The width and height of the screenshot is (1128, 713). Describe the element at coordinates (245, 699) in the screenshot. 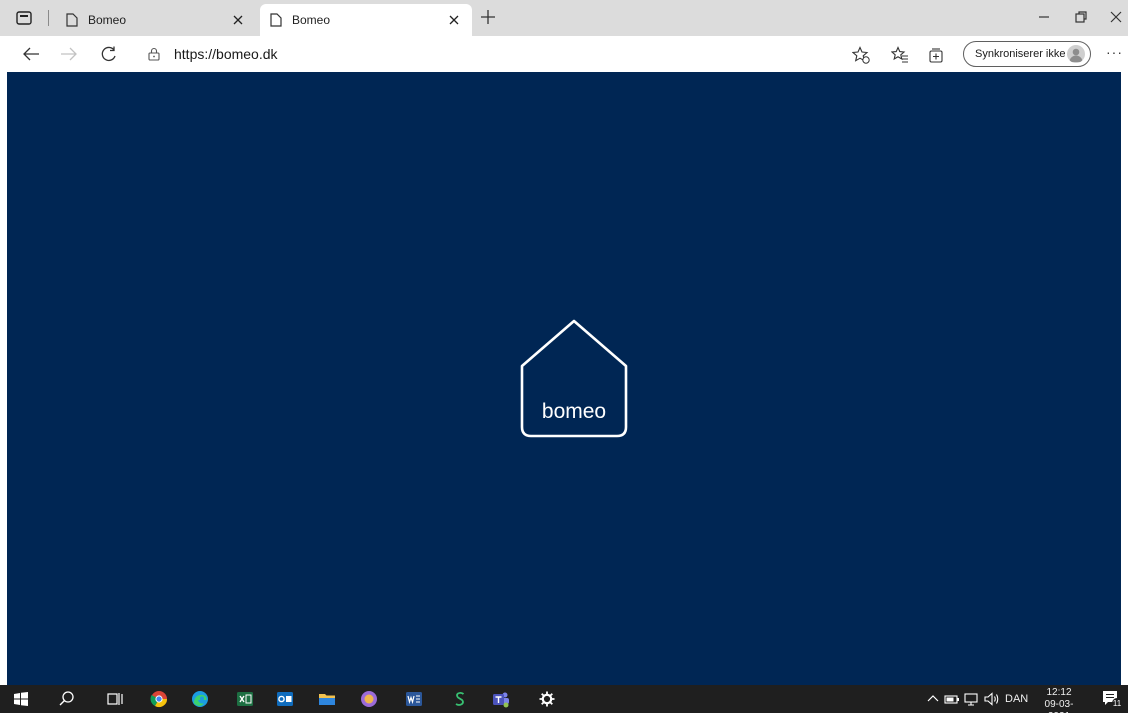

I see `excel-icon` at that location.